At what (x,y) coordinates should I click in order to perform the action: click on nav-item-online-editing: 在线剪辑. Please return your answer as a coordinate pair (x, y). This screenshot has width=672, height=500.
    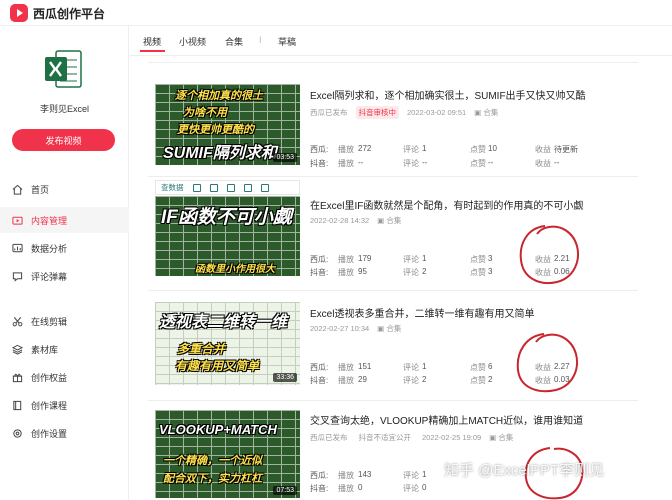
    Looking at the image, I should click on (64, 321).